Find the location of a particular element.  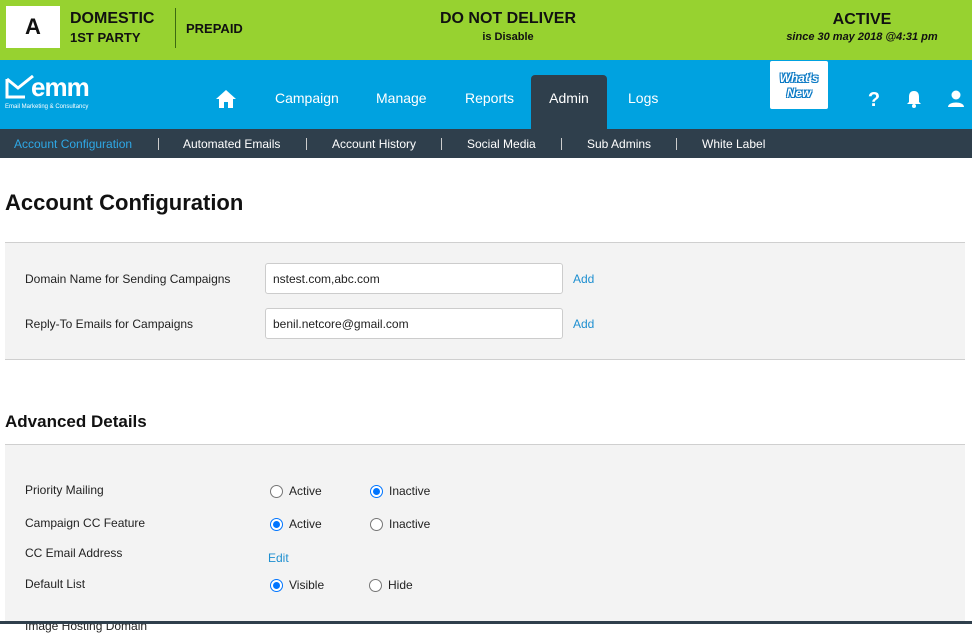

subnav-automated-emails: Automated Emails is located at coordinates (231, 144).